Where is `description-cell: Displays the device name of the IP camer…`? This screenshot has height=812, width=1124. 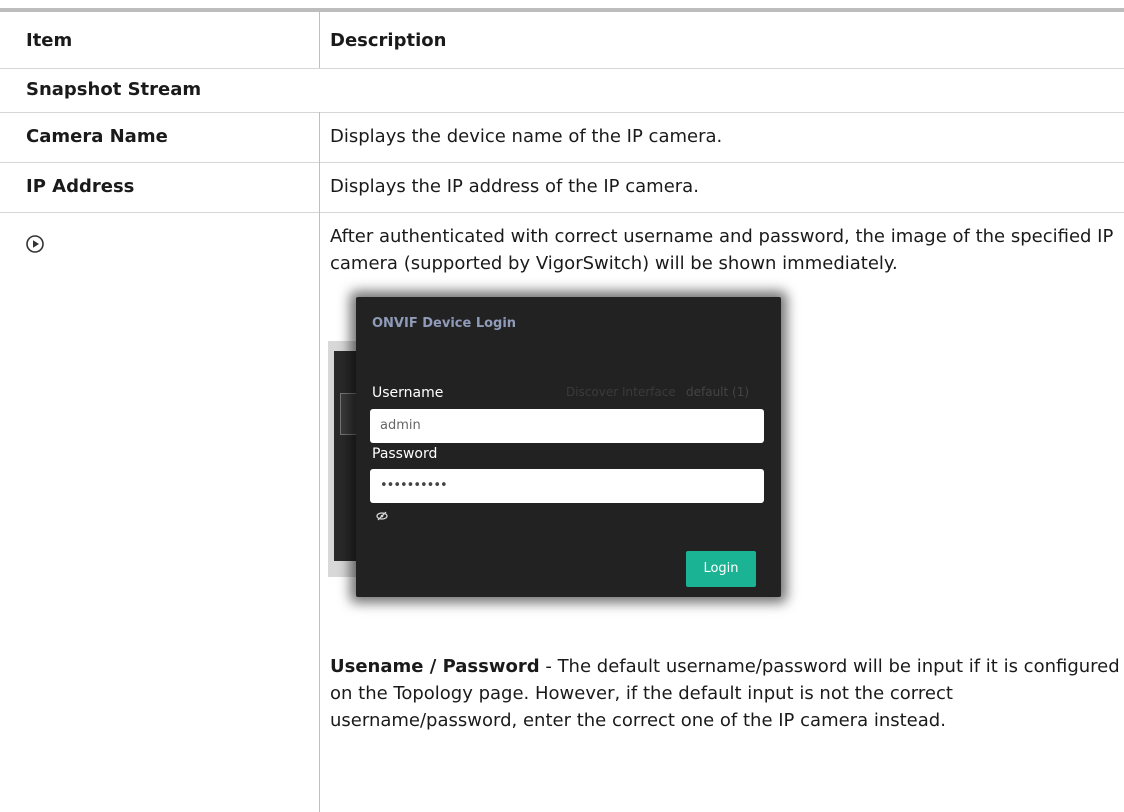
description-cell: Displays the device name of the IP camer… is located at coordinates (721, 137).